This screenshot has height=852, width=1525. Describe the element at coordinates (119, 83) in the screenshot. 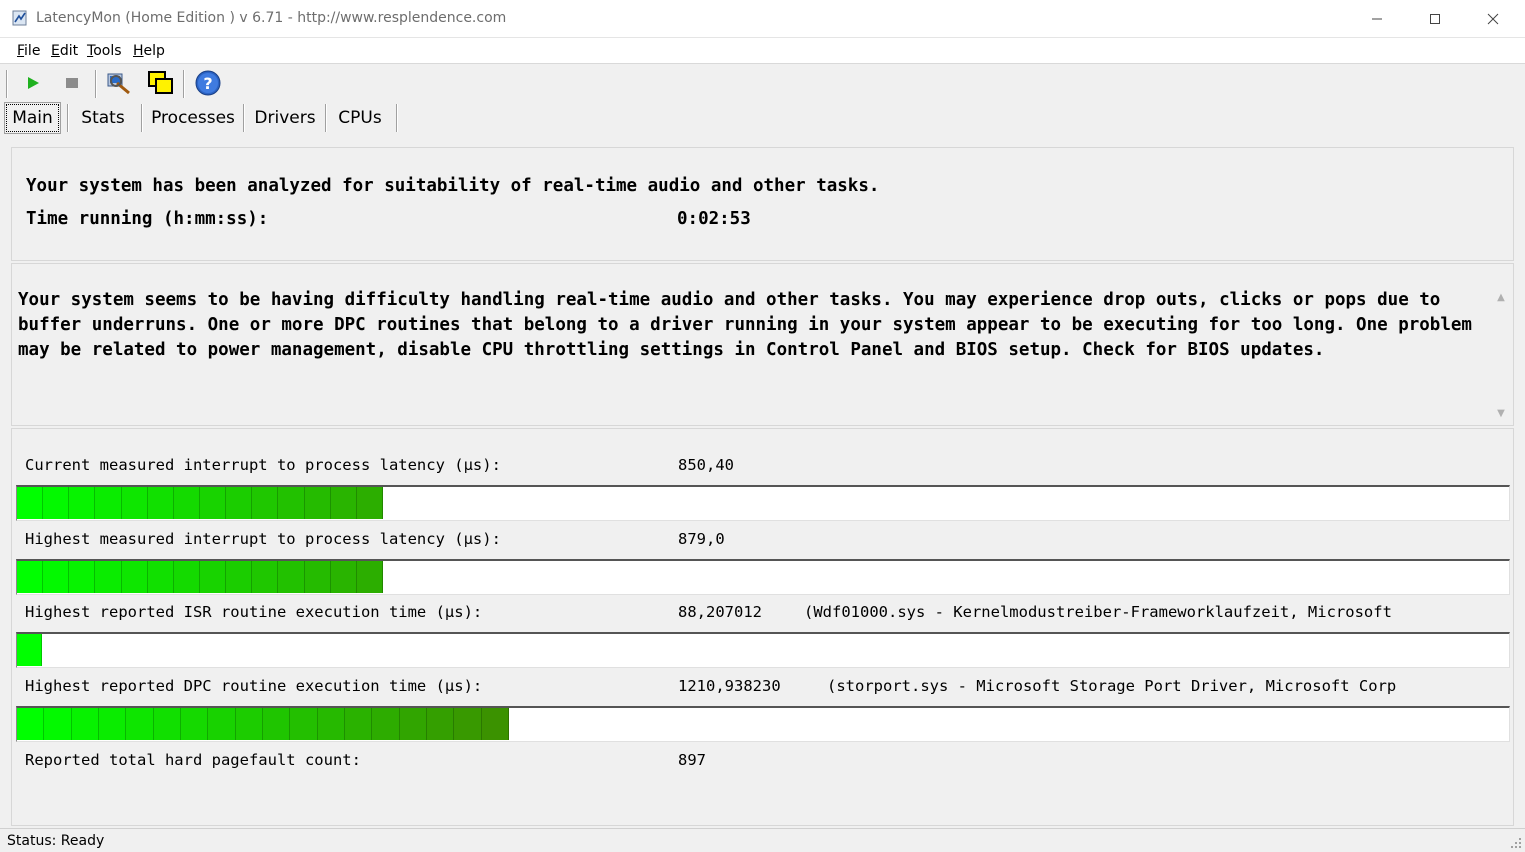

I see `analyze-button` at that location.